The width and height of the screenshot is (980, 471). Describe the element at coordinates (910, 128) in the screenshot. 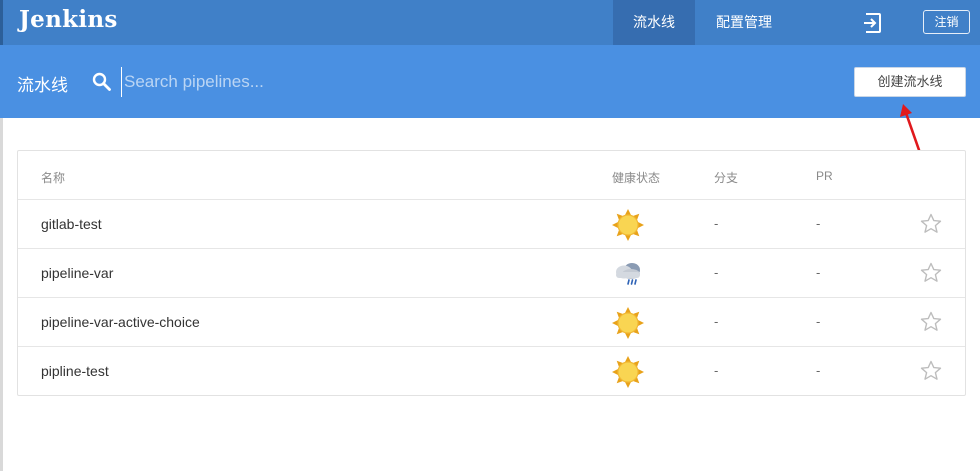

I see `annotation-arrow` at that location.